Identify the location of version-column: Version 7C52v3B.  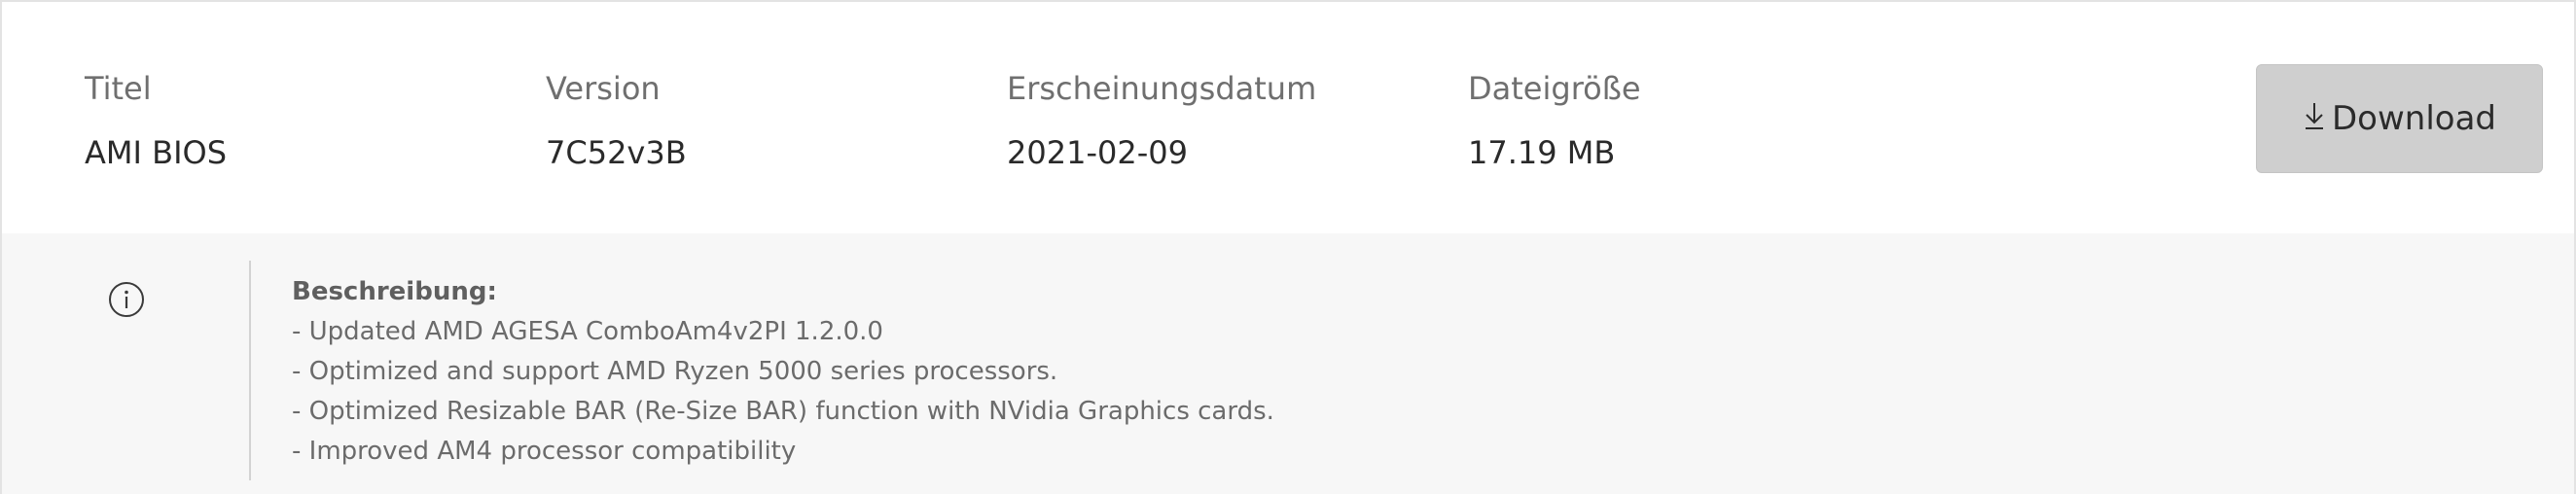
(616, 120).